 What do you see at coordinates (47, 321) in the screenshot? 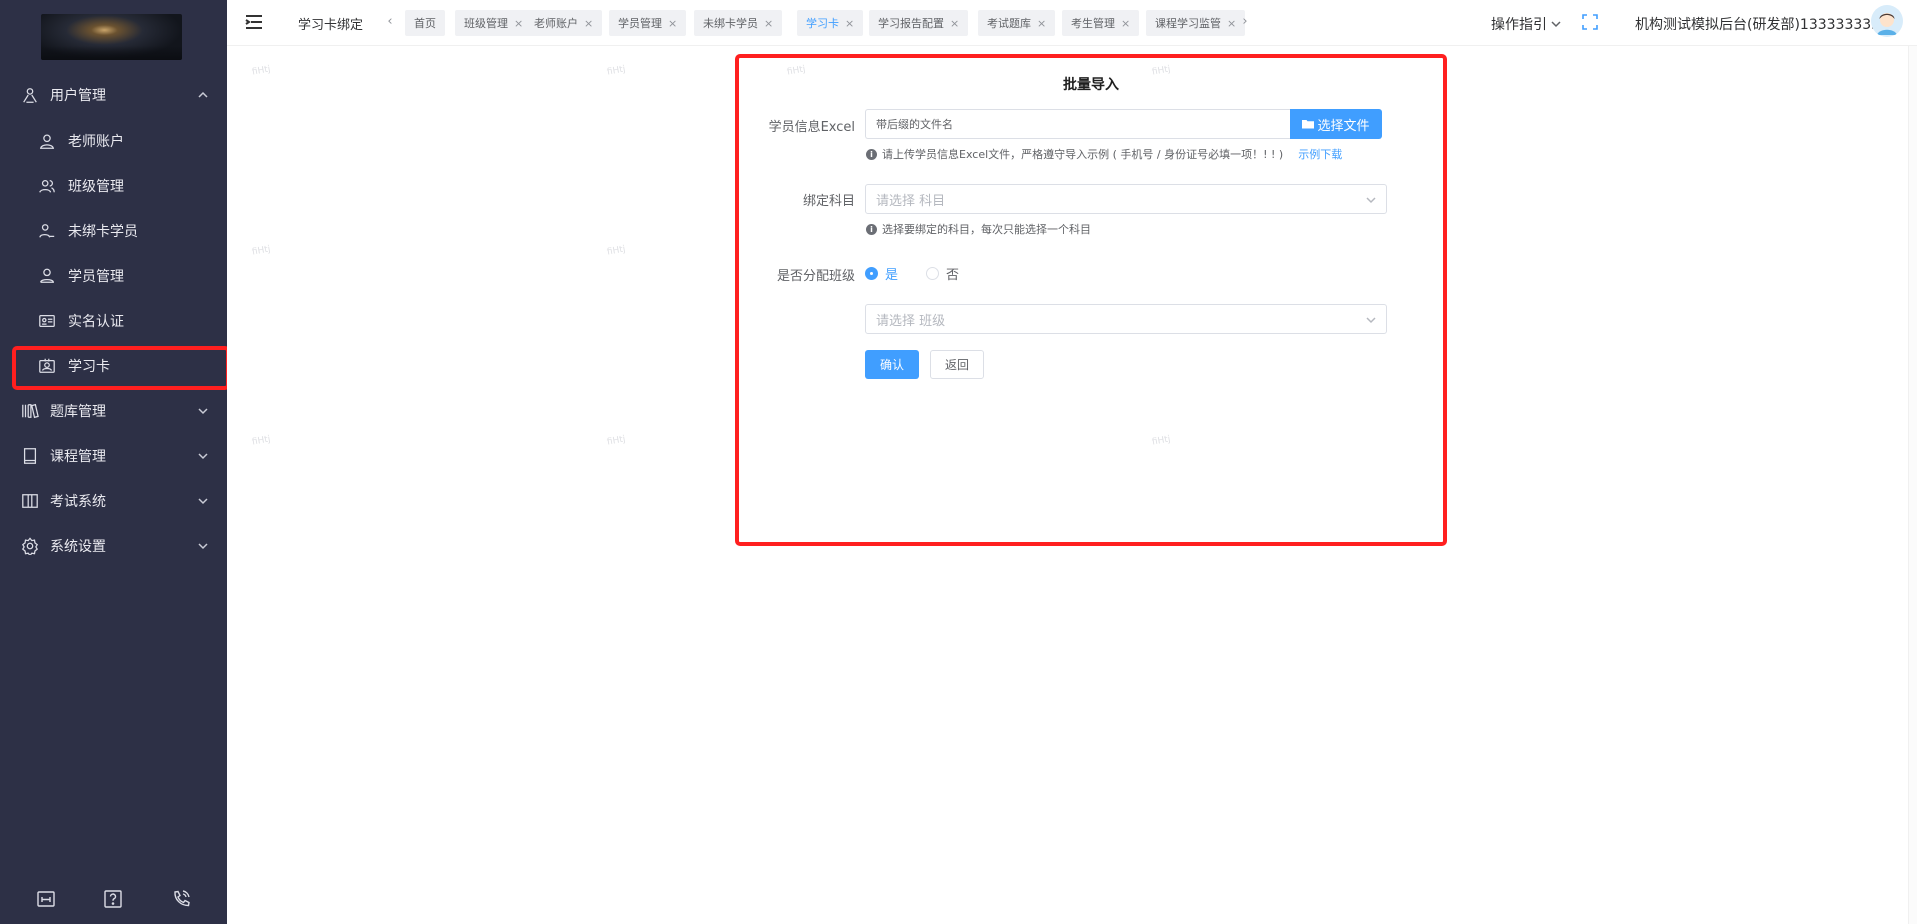
I see `id-card-icon` at bounding box center [47, 321].